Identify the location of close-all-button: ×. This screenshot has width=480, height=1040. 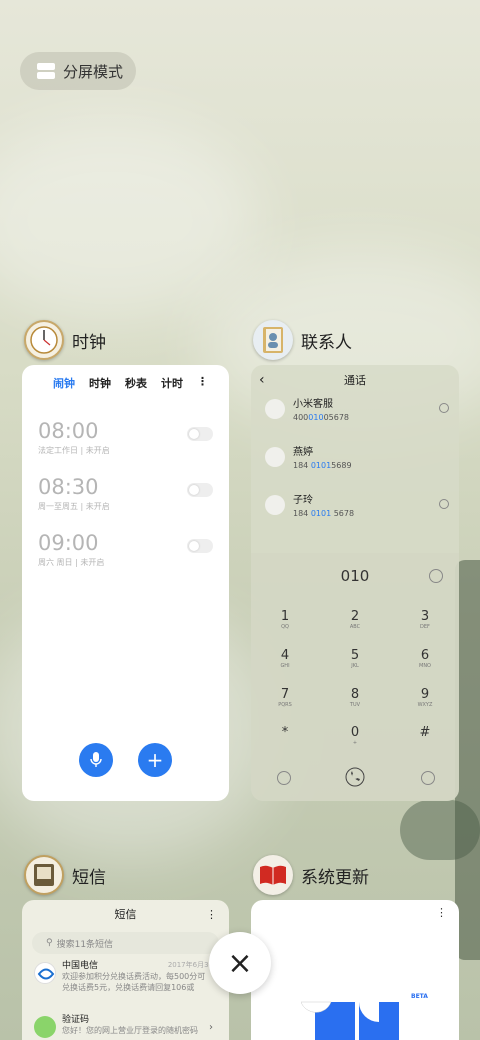
(240, 963).